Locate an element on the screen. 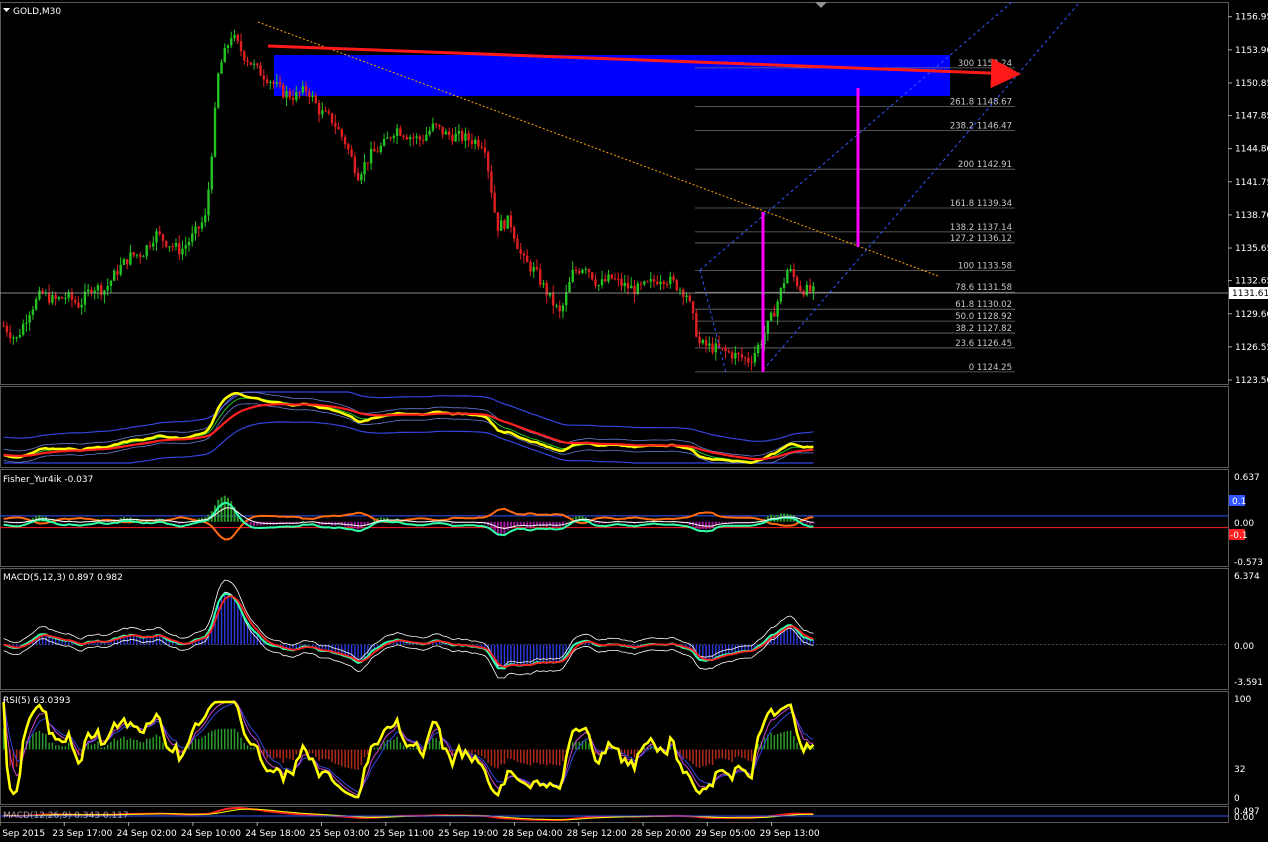 The height and width of the screenshot is (842, 1268). time-tick-label: 25 Sep 11:00 is located at coordinates (404, 834).